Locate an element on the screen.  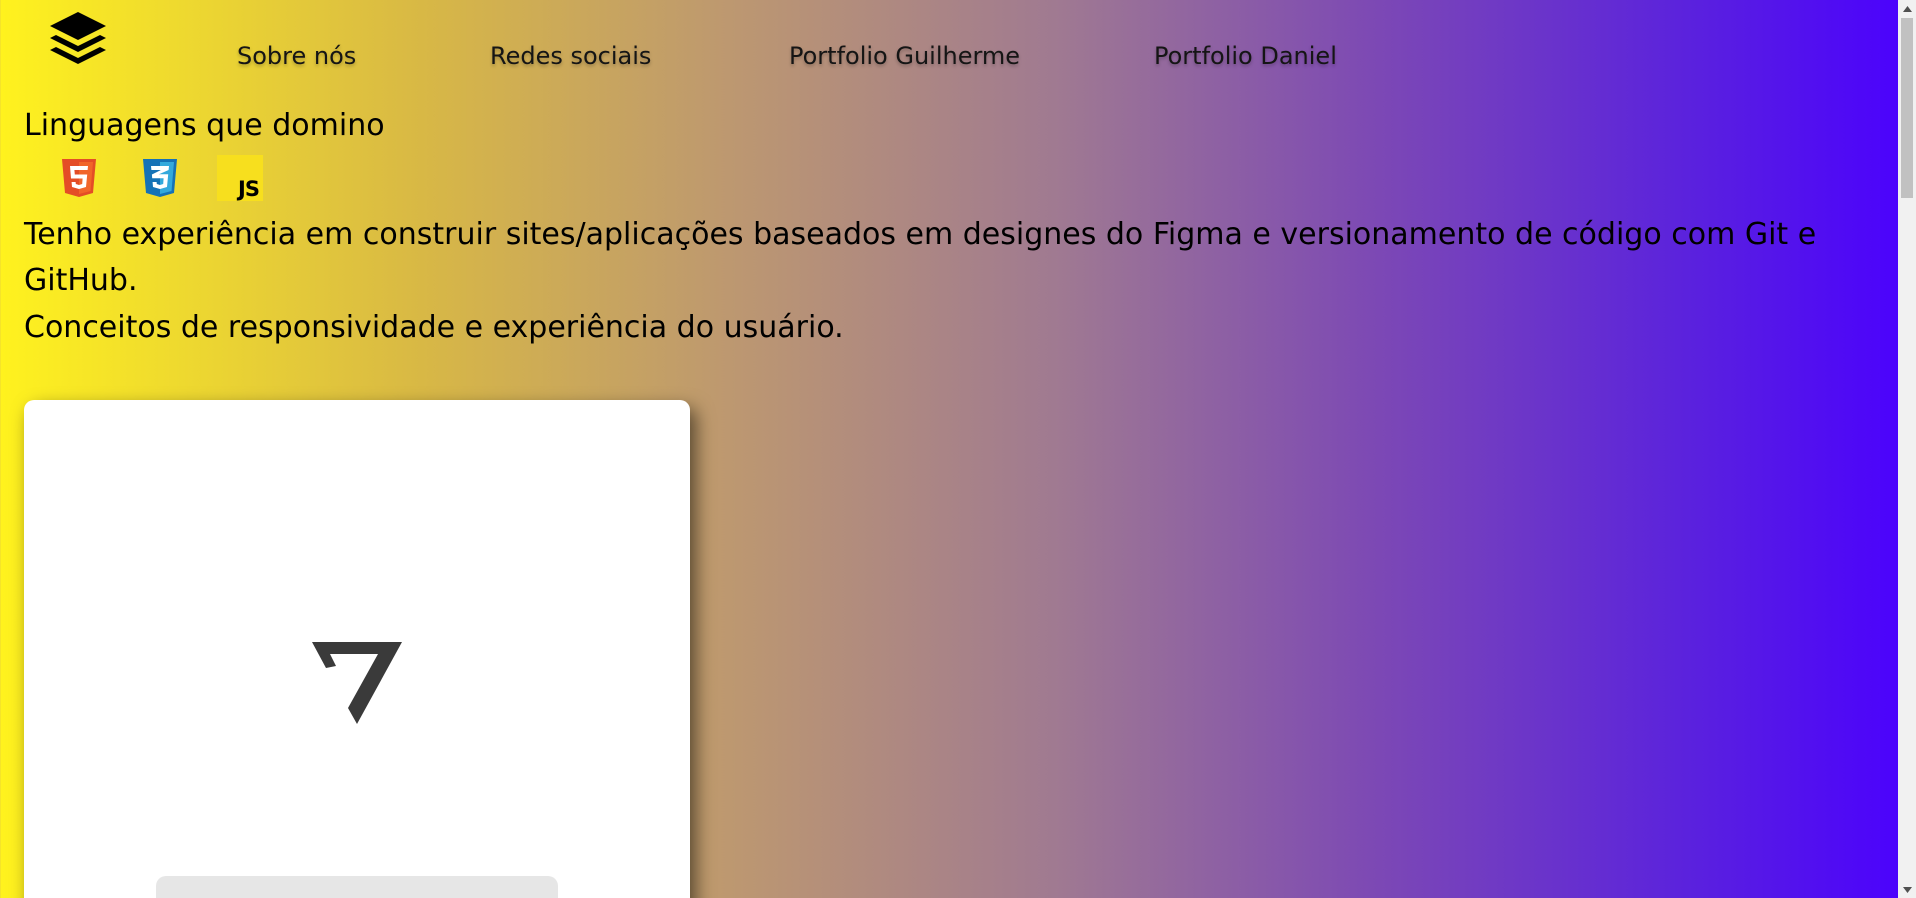
card-action-bar is located at coordinates (357, 887).